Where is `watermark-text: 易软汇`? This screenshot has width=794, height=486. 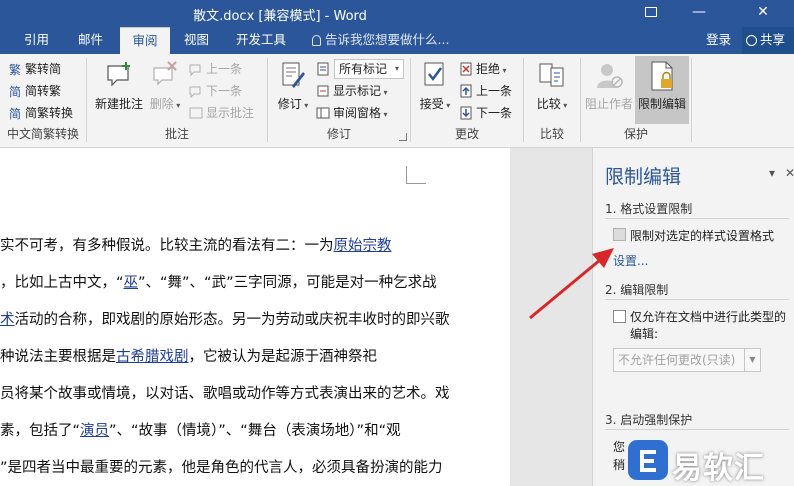 watermark-text: 易软汇 is located at coordinates (718, 468).